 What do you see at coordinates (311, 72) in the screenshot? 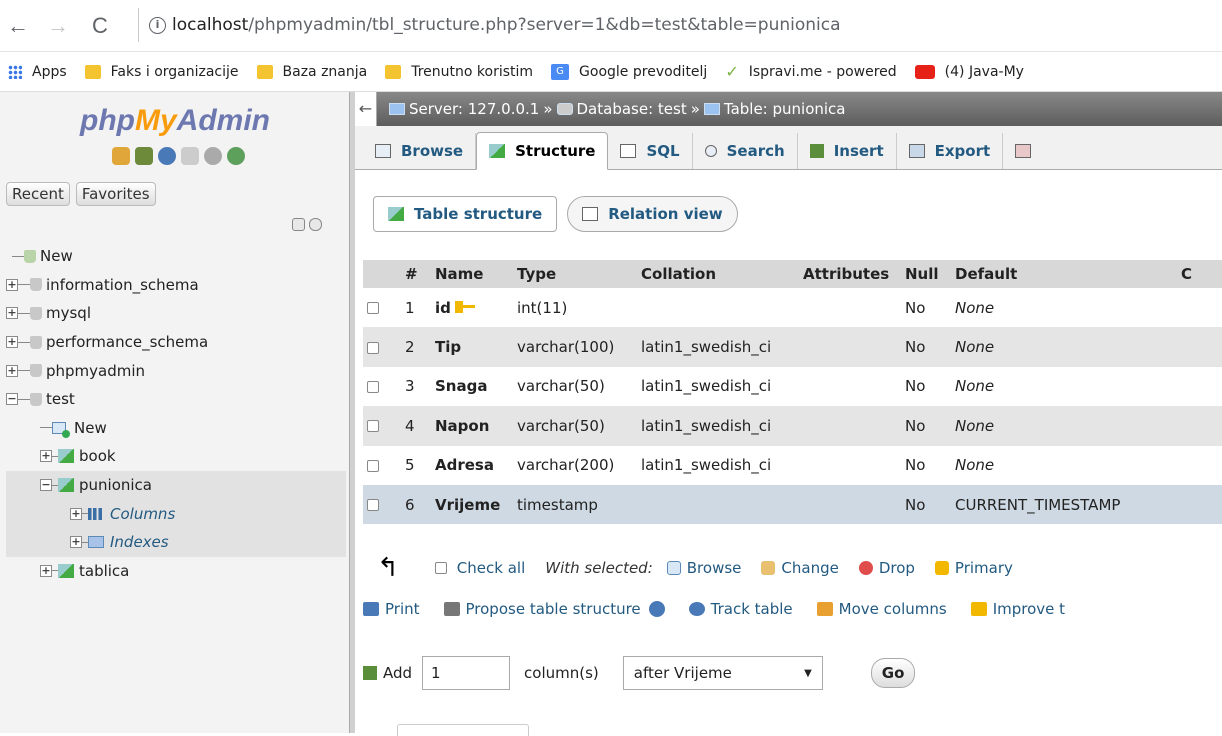
I see `bookmark-folder: Baza znanja` at bounding box center [311, 72].